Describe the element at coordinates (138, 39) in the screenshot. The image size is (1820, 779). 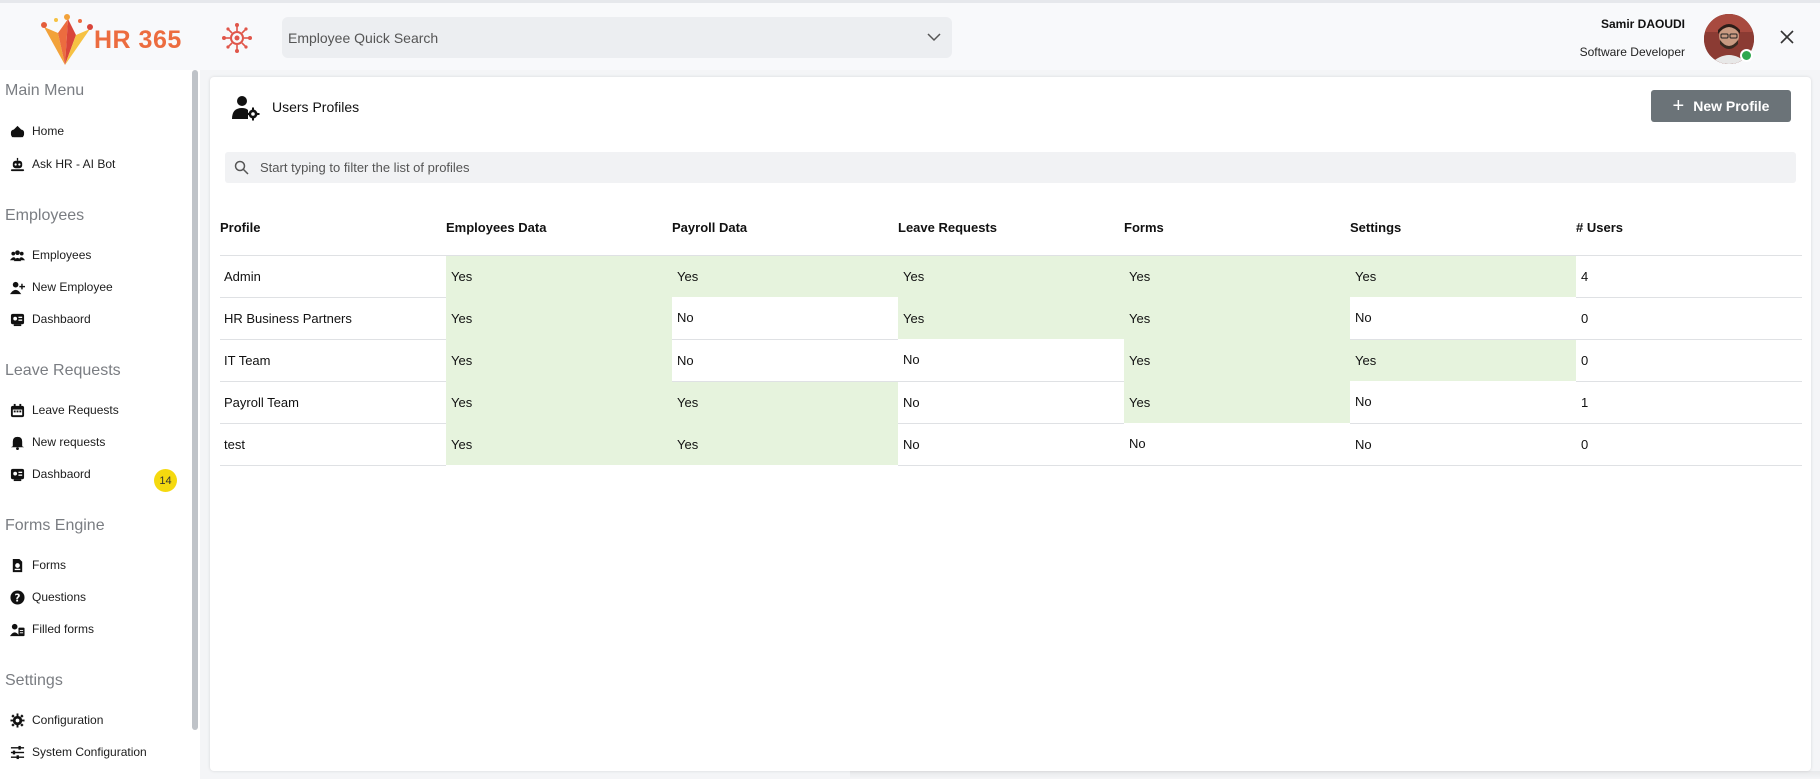
I see `logo-text: HR 365` at that location.